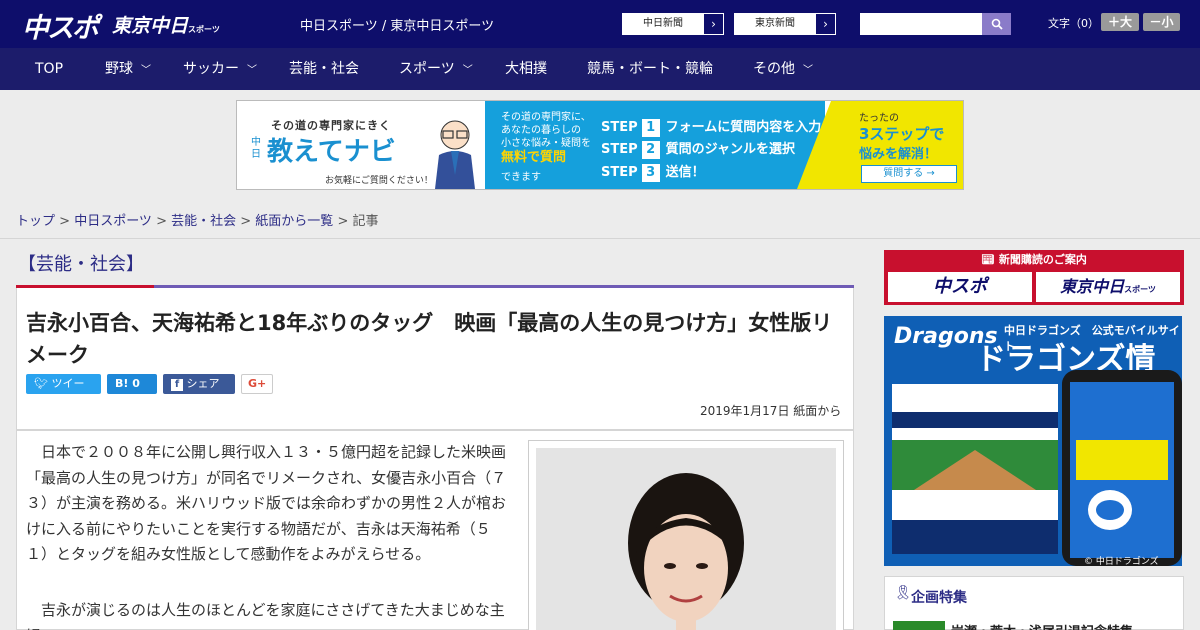 The image size is (1200, 630). Describe the element at coordinates (771, 411) in the screenshot. I see `article-date: 2019年1月17日 紙面から` at that location.